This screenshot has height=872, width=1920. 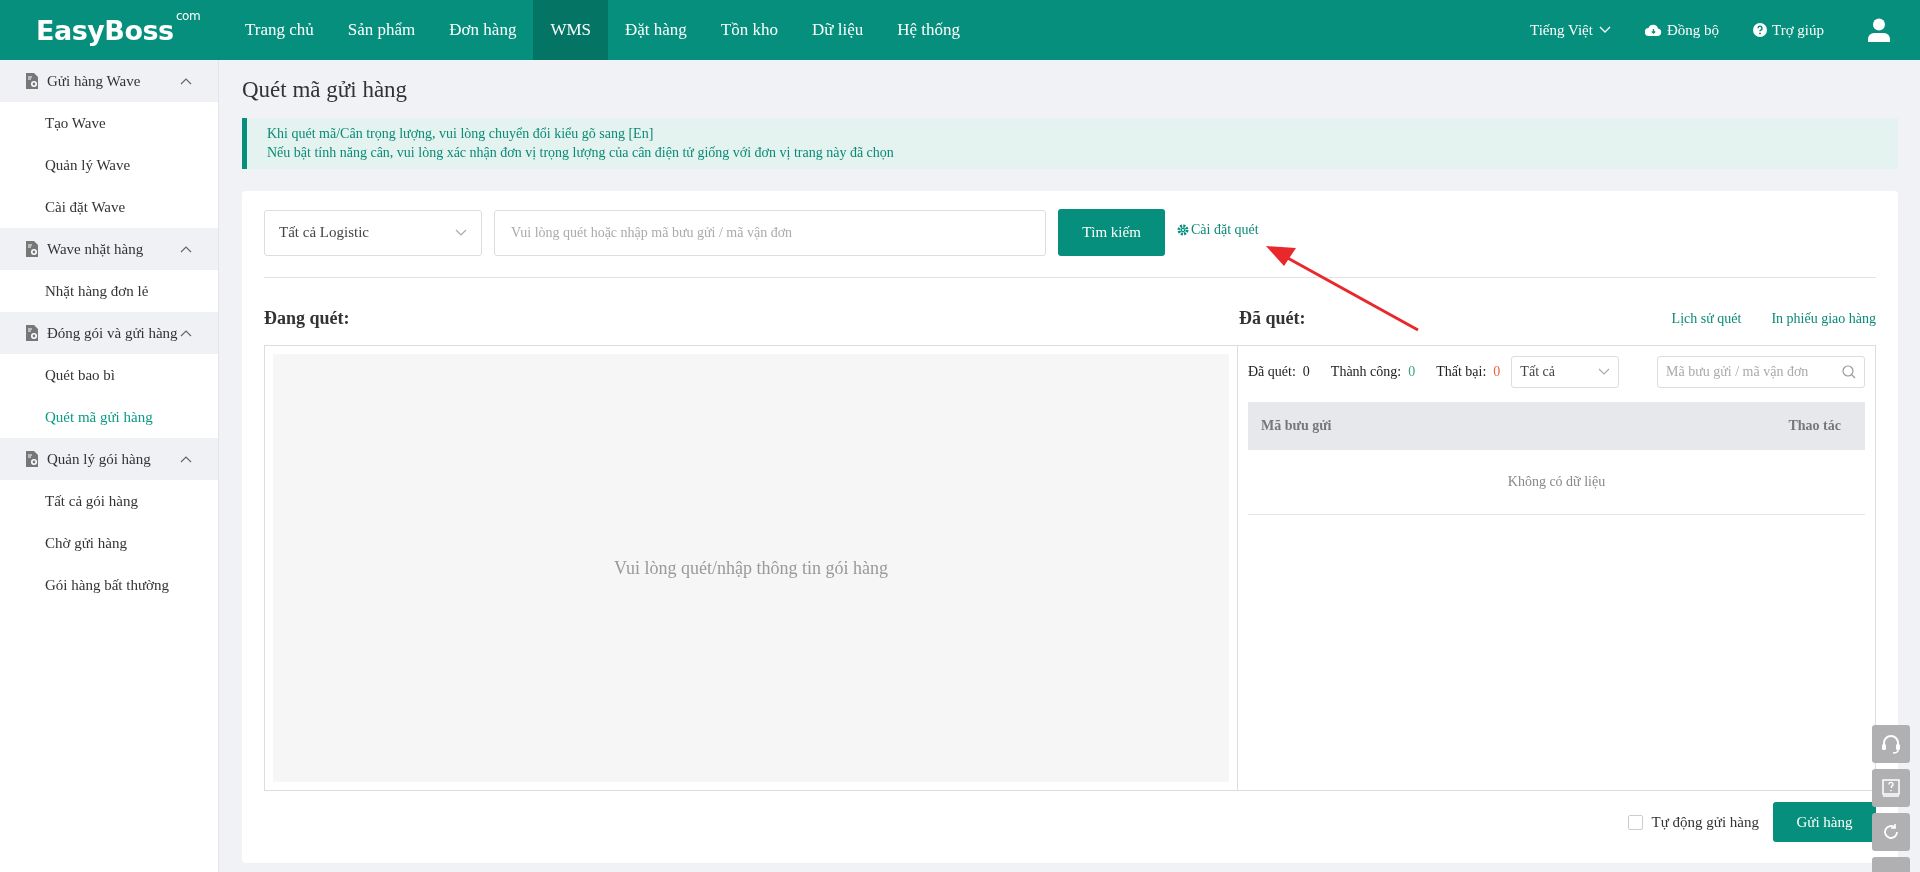 I want to click on sidebar-group: Đóng gói và gửi hàng, so click(x=109, y=333).